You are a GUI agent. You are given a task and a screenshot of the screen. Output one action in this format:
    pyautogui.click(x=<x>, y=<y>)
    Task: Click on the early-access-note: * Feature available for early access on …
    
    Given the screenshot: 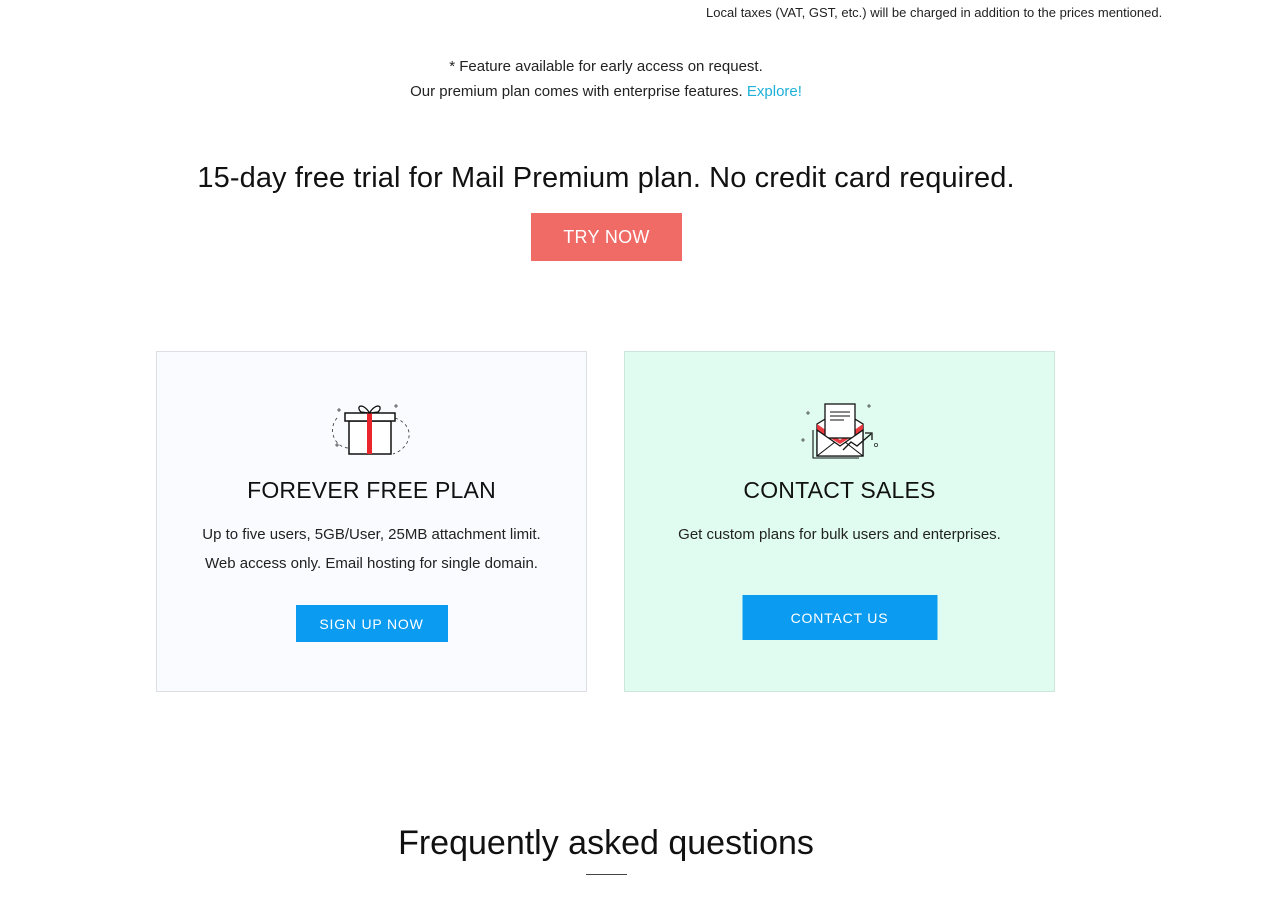 What is the action you would take?
    pyautogui.click(x=606, y=66)
    